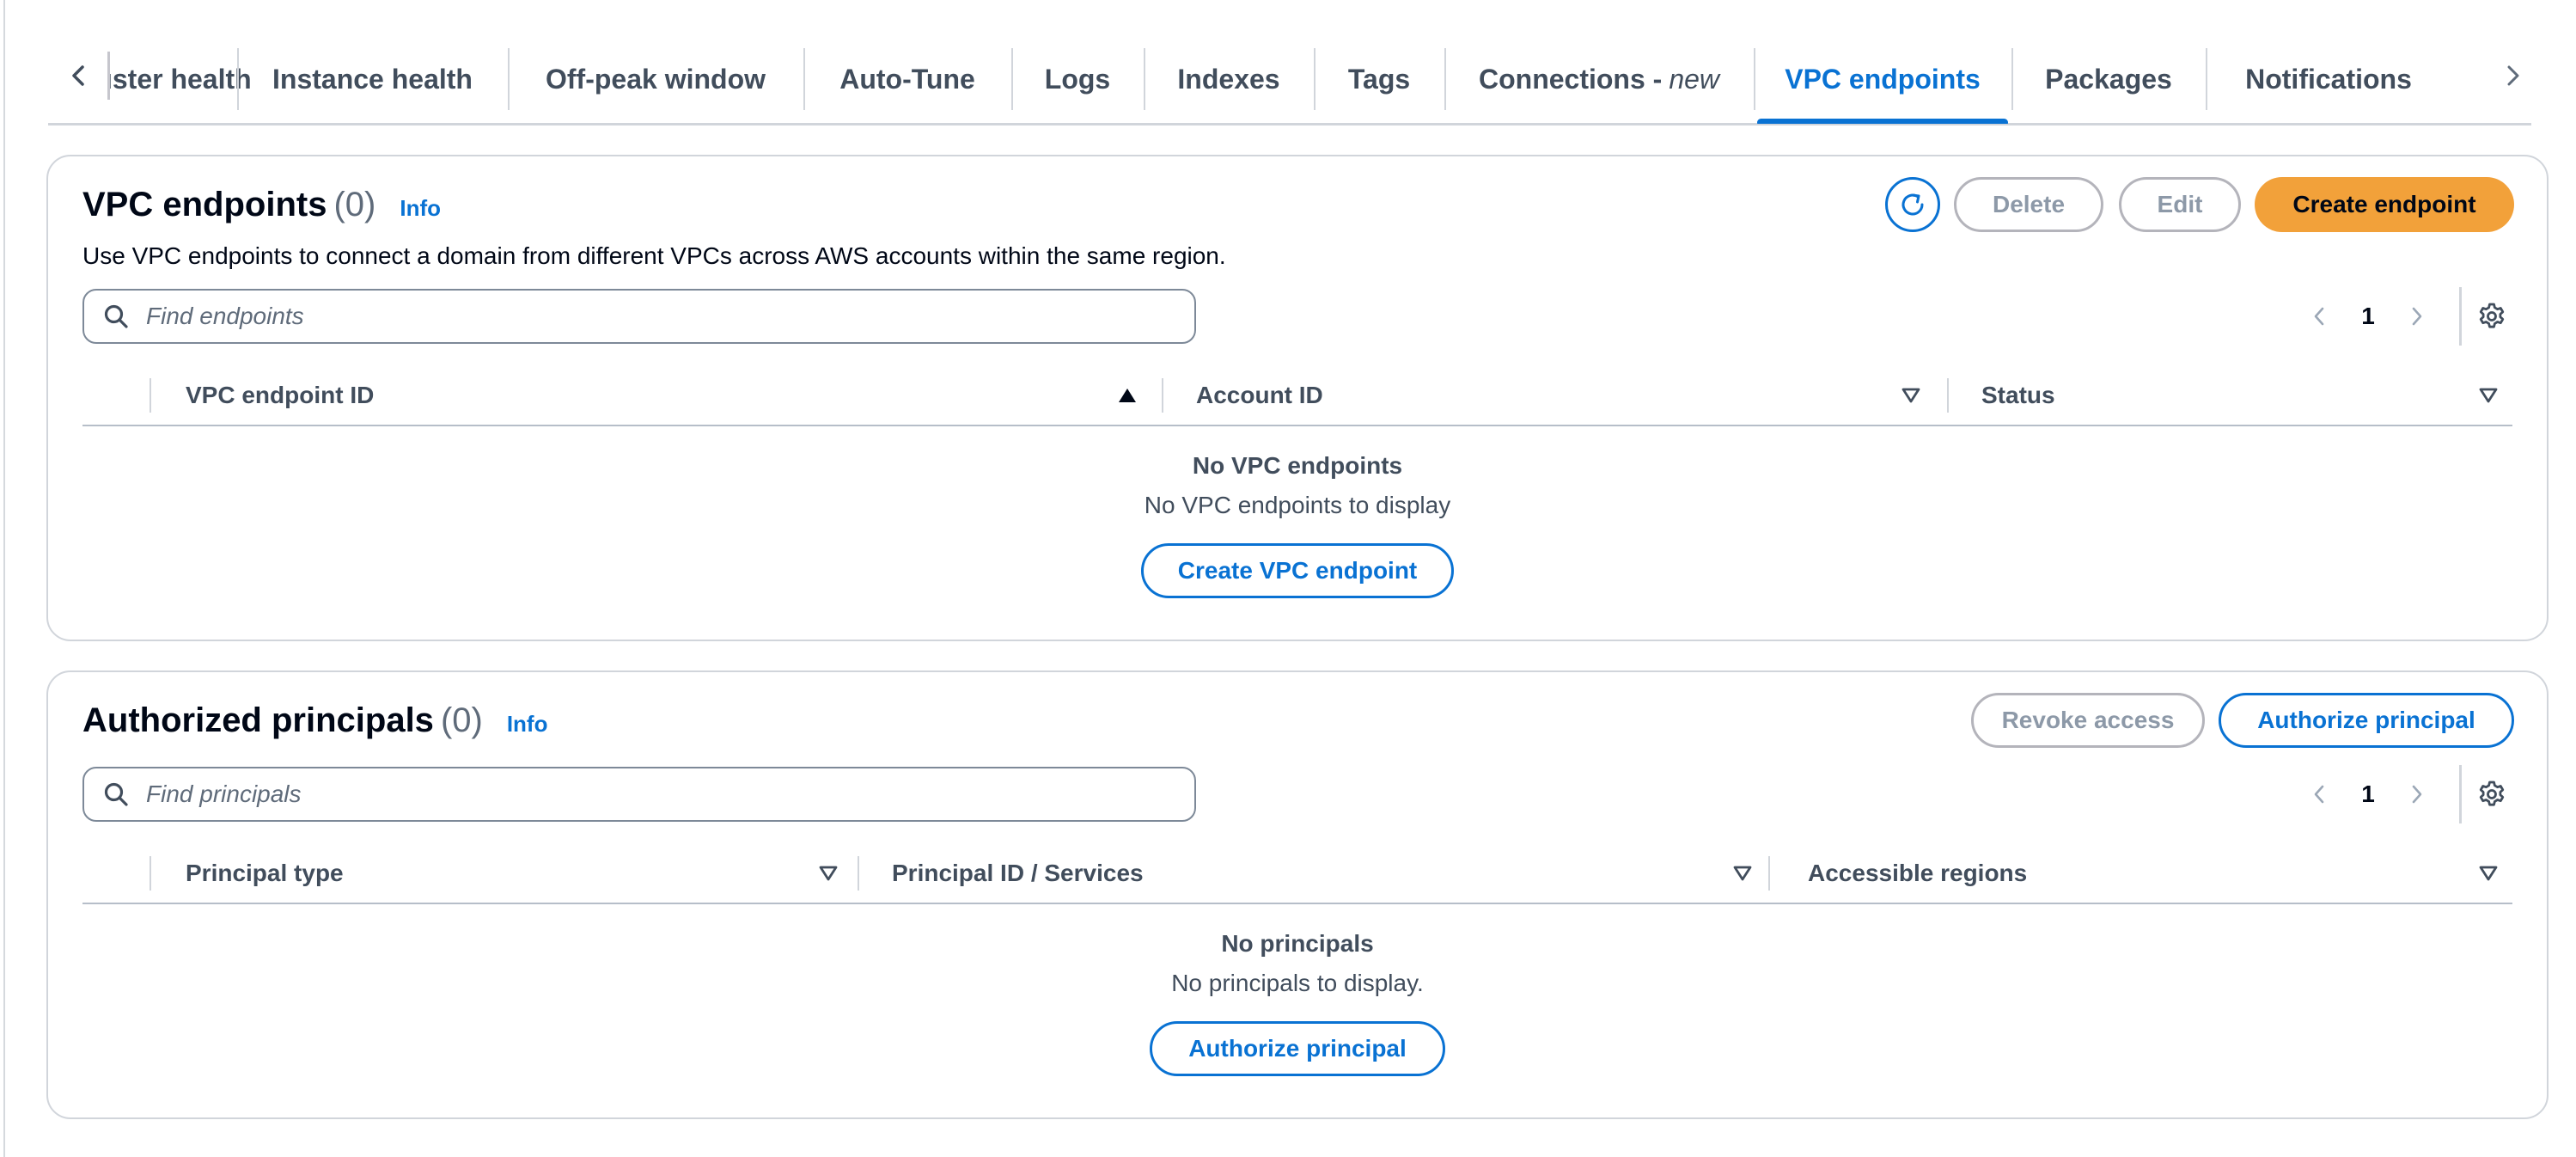 The width and height of the screenshot is (2576, 1157). I want to click on principals-preferences-button, so click(2492, 794).